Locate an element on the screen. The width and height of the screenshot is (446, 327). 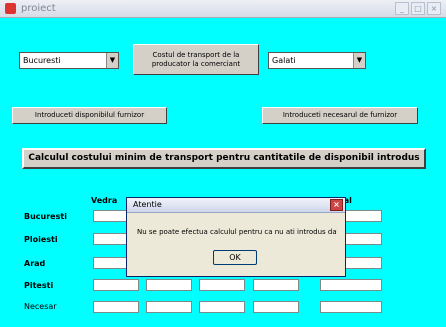
maximize-button: □ is located at coordinates (418, 8).